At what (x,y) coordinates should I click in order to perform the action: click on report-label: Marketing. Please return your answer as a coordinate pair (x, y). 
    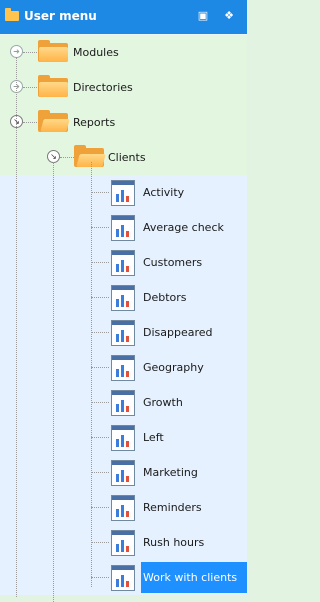
    Looking at the image, I should click on (170, 472).